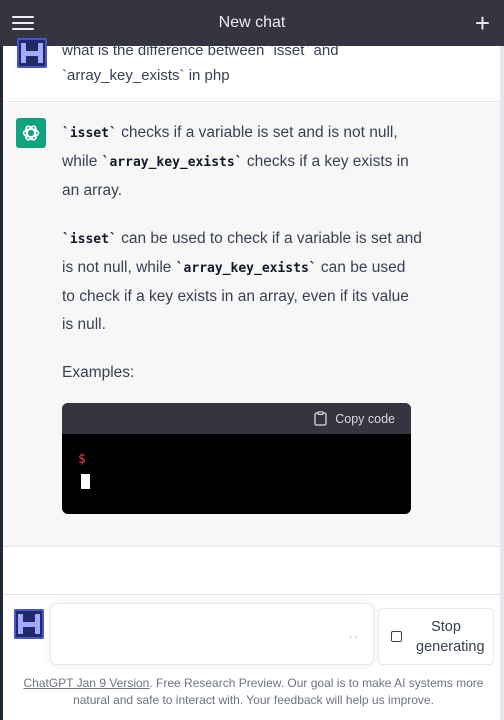 The image size is (504, 720). What do you see at coordinates (23, 17) in the screenshot?
I see `hamburger-icon` at bounding box center [23, 17].